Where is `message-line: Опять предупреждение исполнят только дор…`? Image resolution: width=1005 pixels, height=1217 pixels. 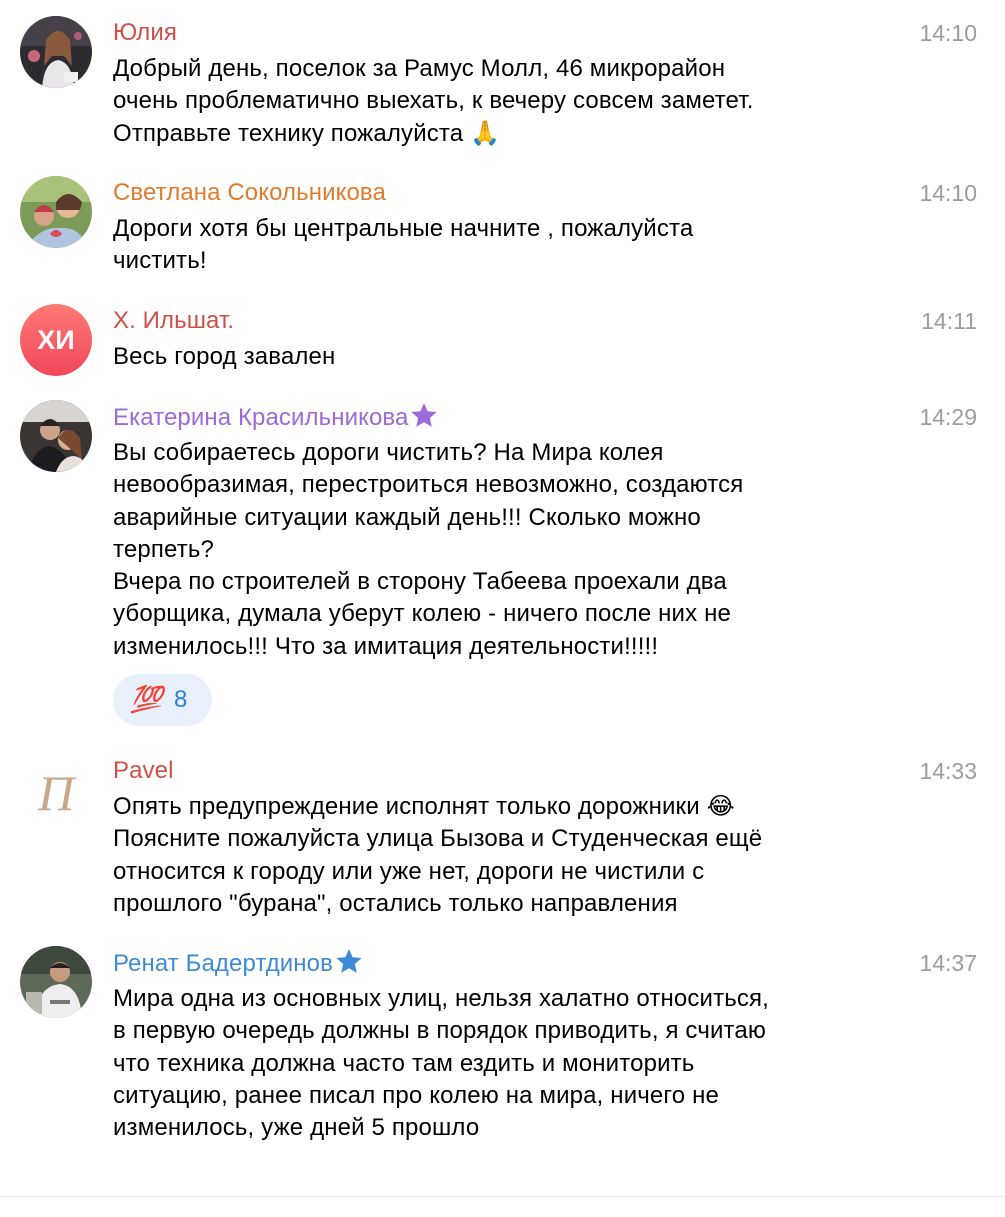 message-line: Опять предупреждение исполнят только дор… is located at coordinates (424, 806).